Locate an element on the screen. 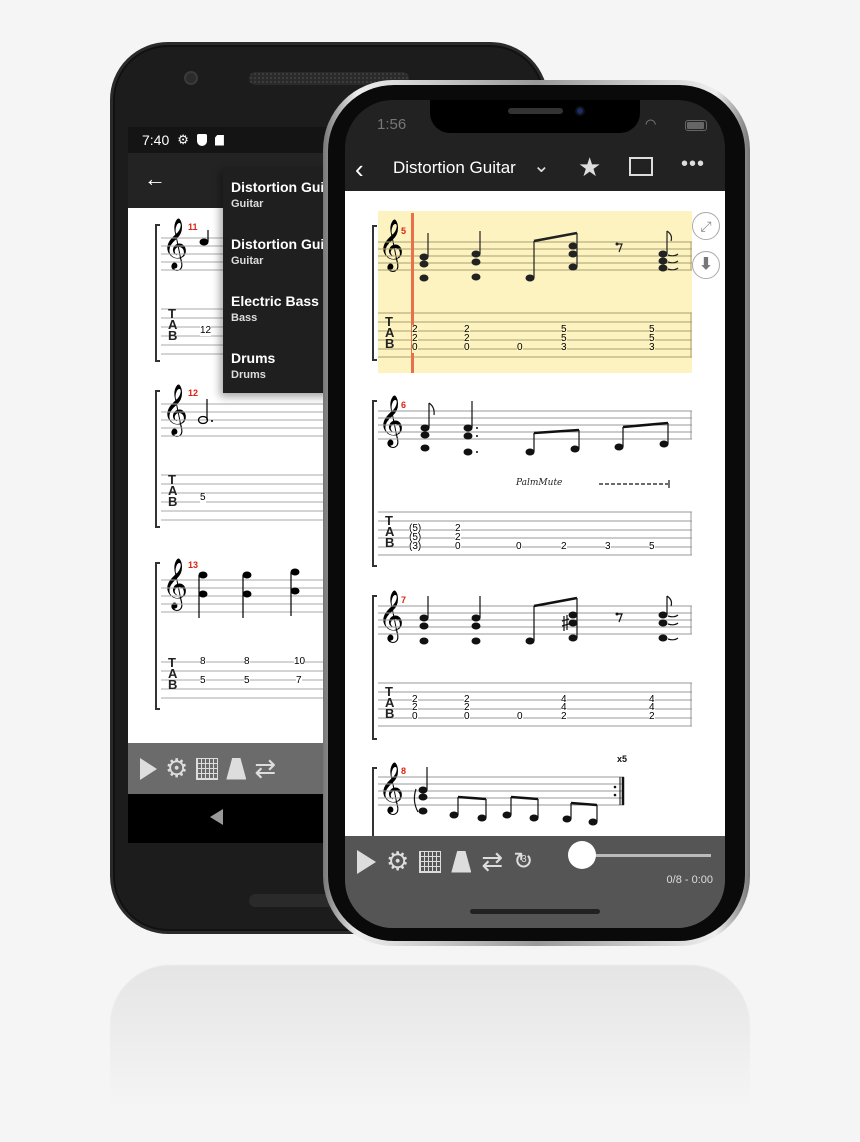  track-type: Drums is located at coordinates (248, 375).